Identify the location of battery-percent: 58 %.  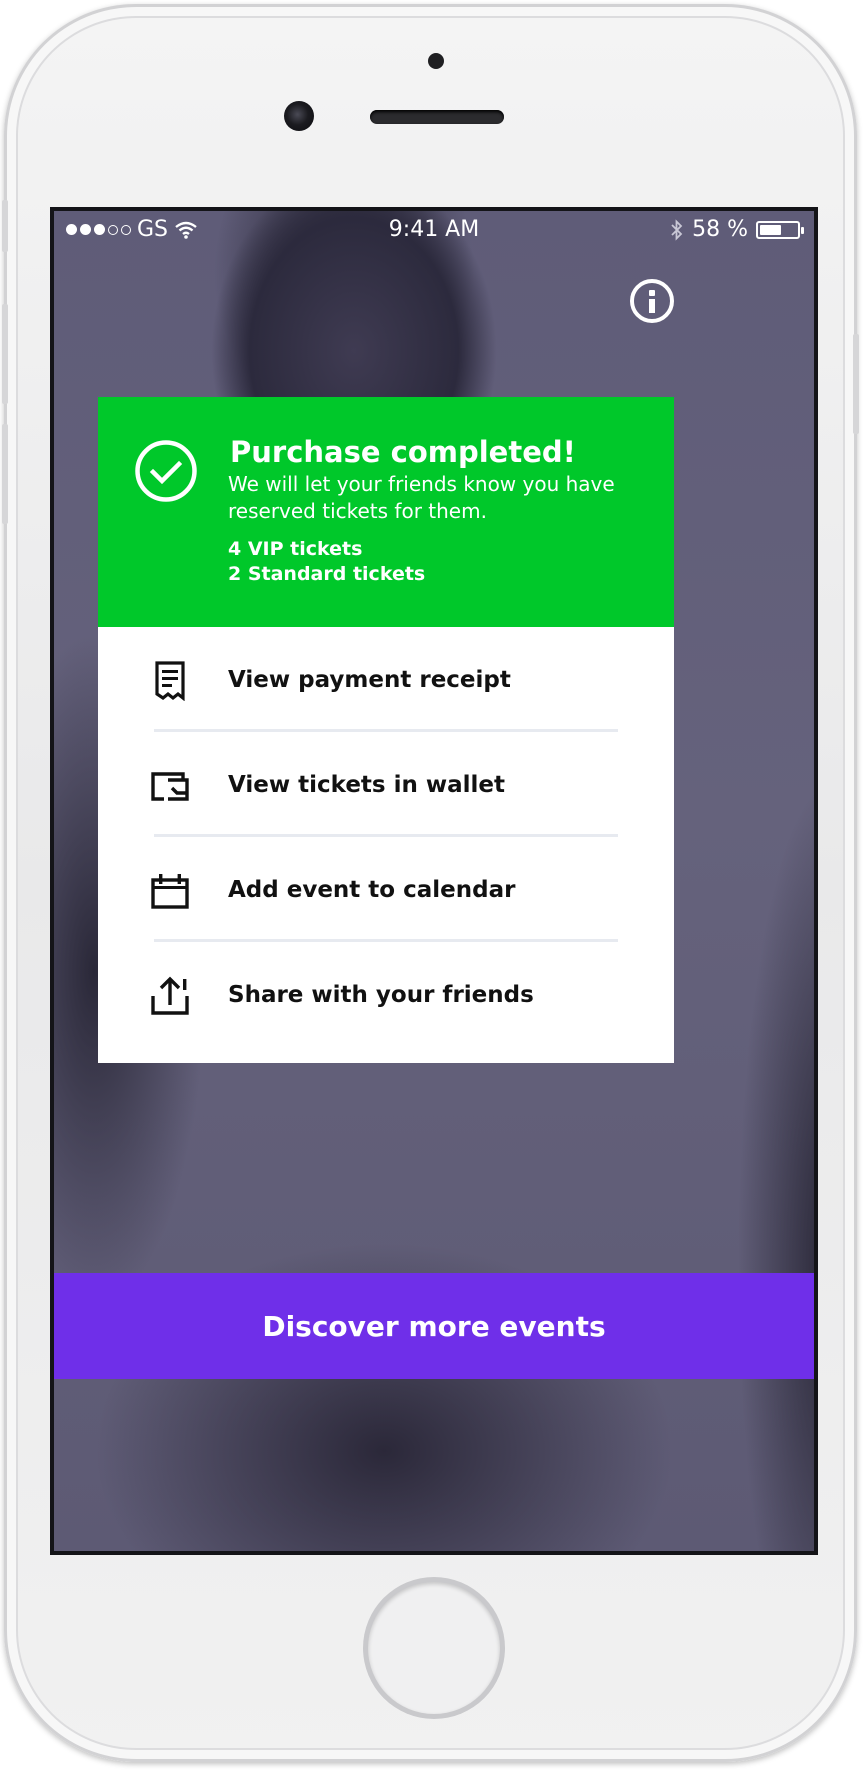
(720, 229).